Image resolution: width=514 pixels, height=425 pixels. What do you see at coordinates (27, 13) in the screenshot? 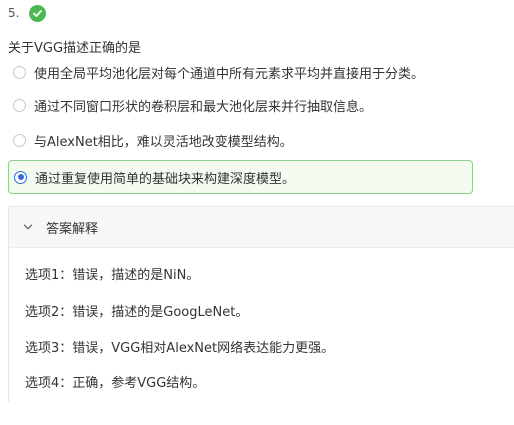
I see `question-header: 5.` at bounding box center [27, 13].